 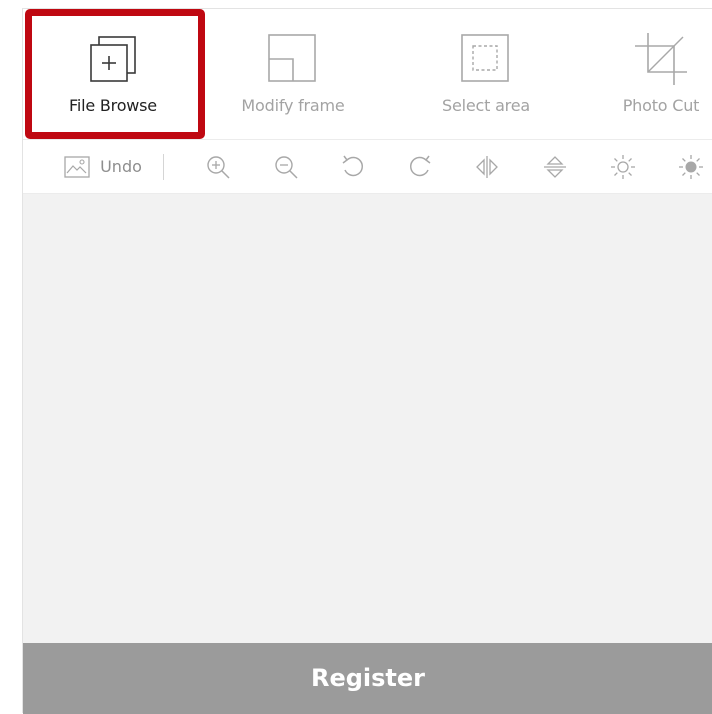 I want to click on zoom-in-icon, so click(x=218, y=167).